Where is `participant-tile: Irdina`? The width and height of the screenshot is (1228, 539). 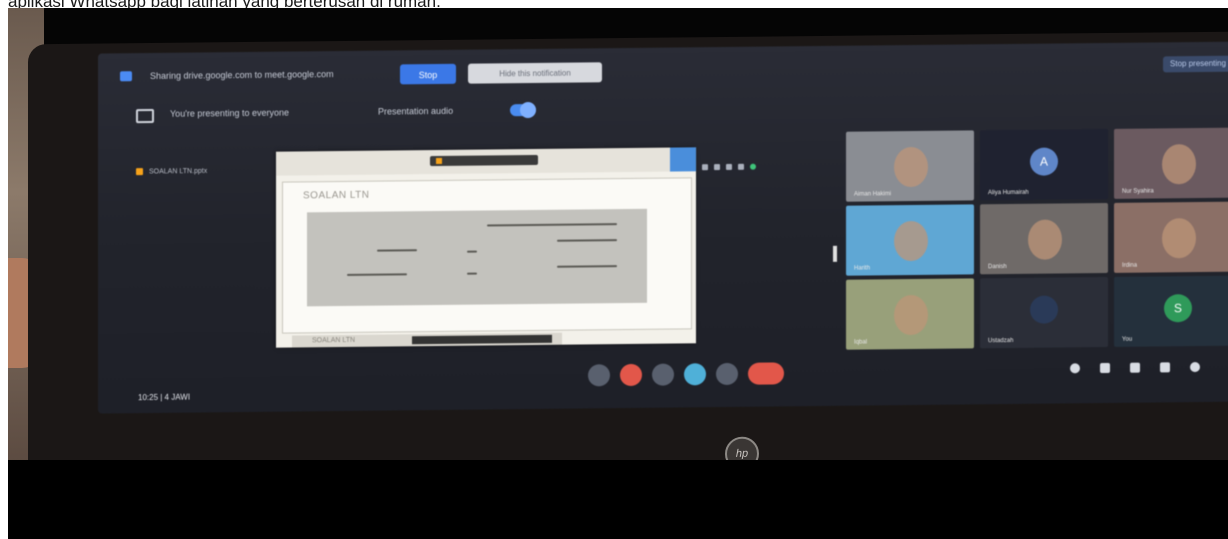 participant-tile: Irdina is located at coordinates (1171, 237).